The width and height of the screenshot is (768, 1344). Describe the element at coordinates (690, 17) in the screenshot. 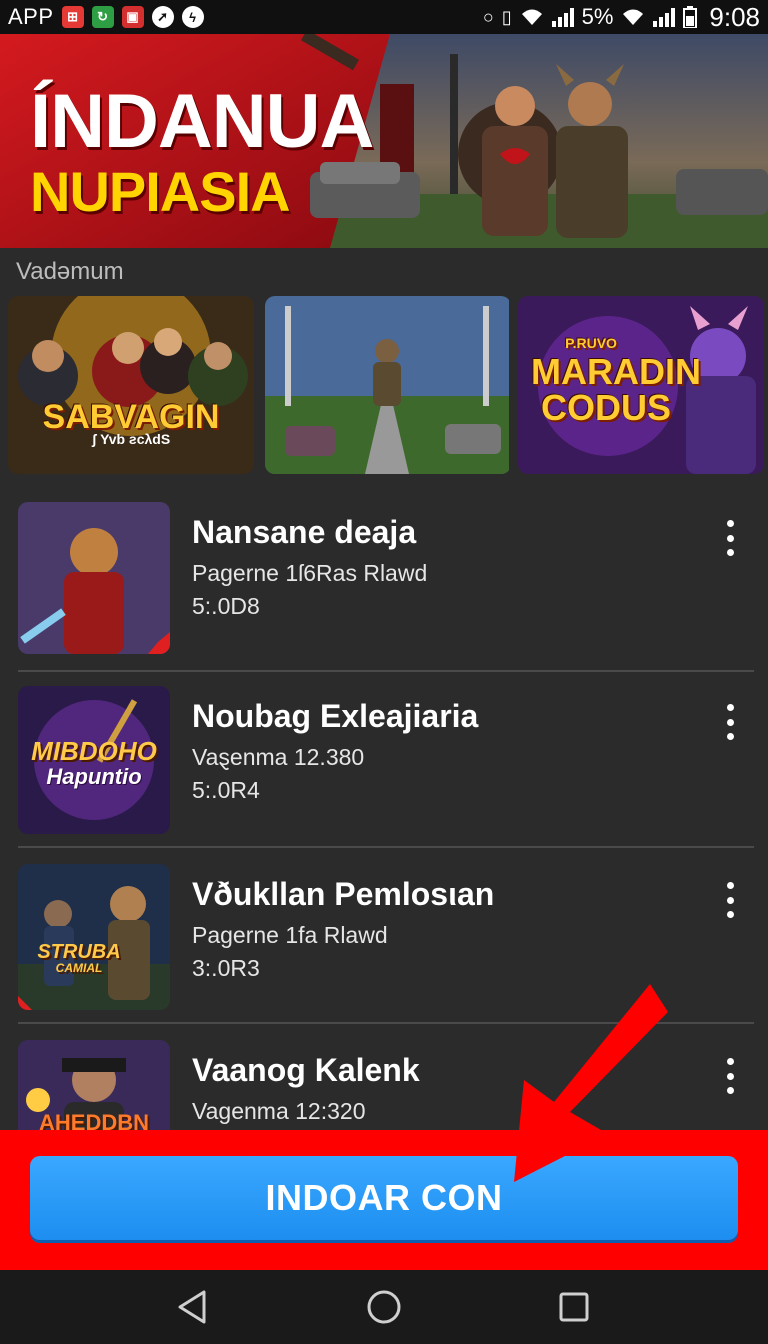

I see `battery-icon` at that location.